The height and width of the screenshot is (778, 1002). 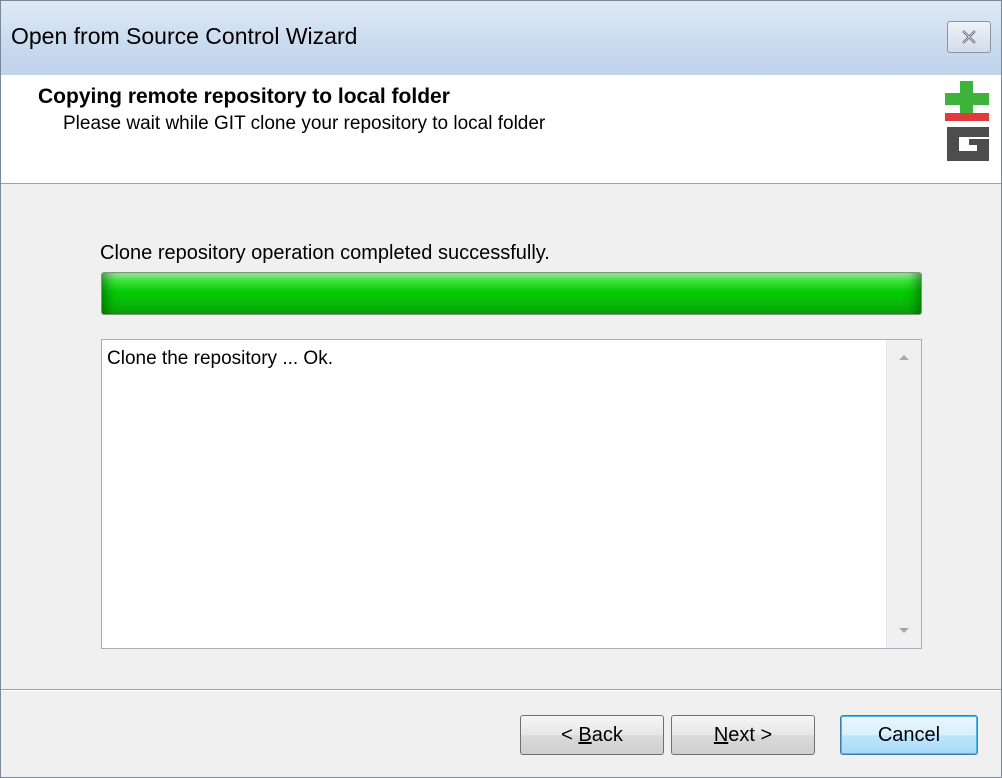 I want to click on title-bar: Open from Source Control Wizard, so click(x=501, y=38).